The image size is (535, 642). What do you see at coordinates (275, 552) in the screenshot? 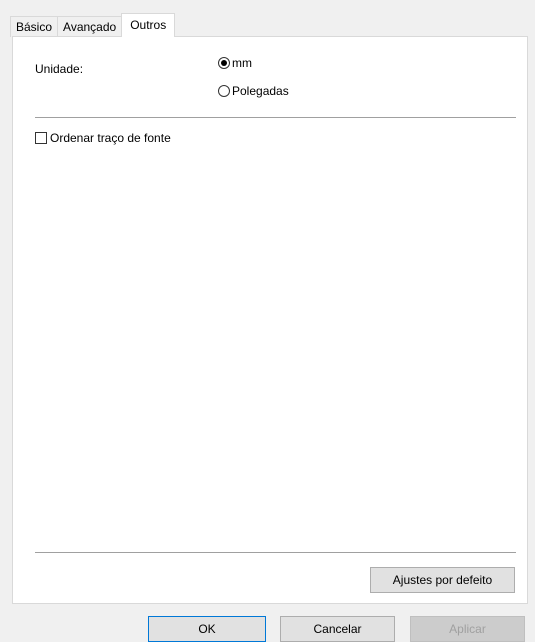
I see `separator-bottom` at bounding box center [275, 552].